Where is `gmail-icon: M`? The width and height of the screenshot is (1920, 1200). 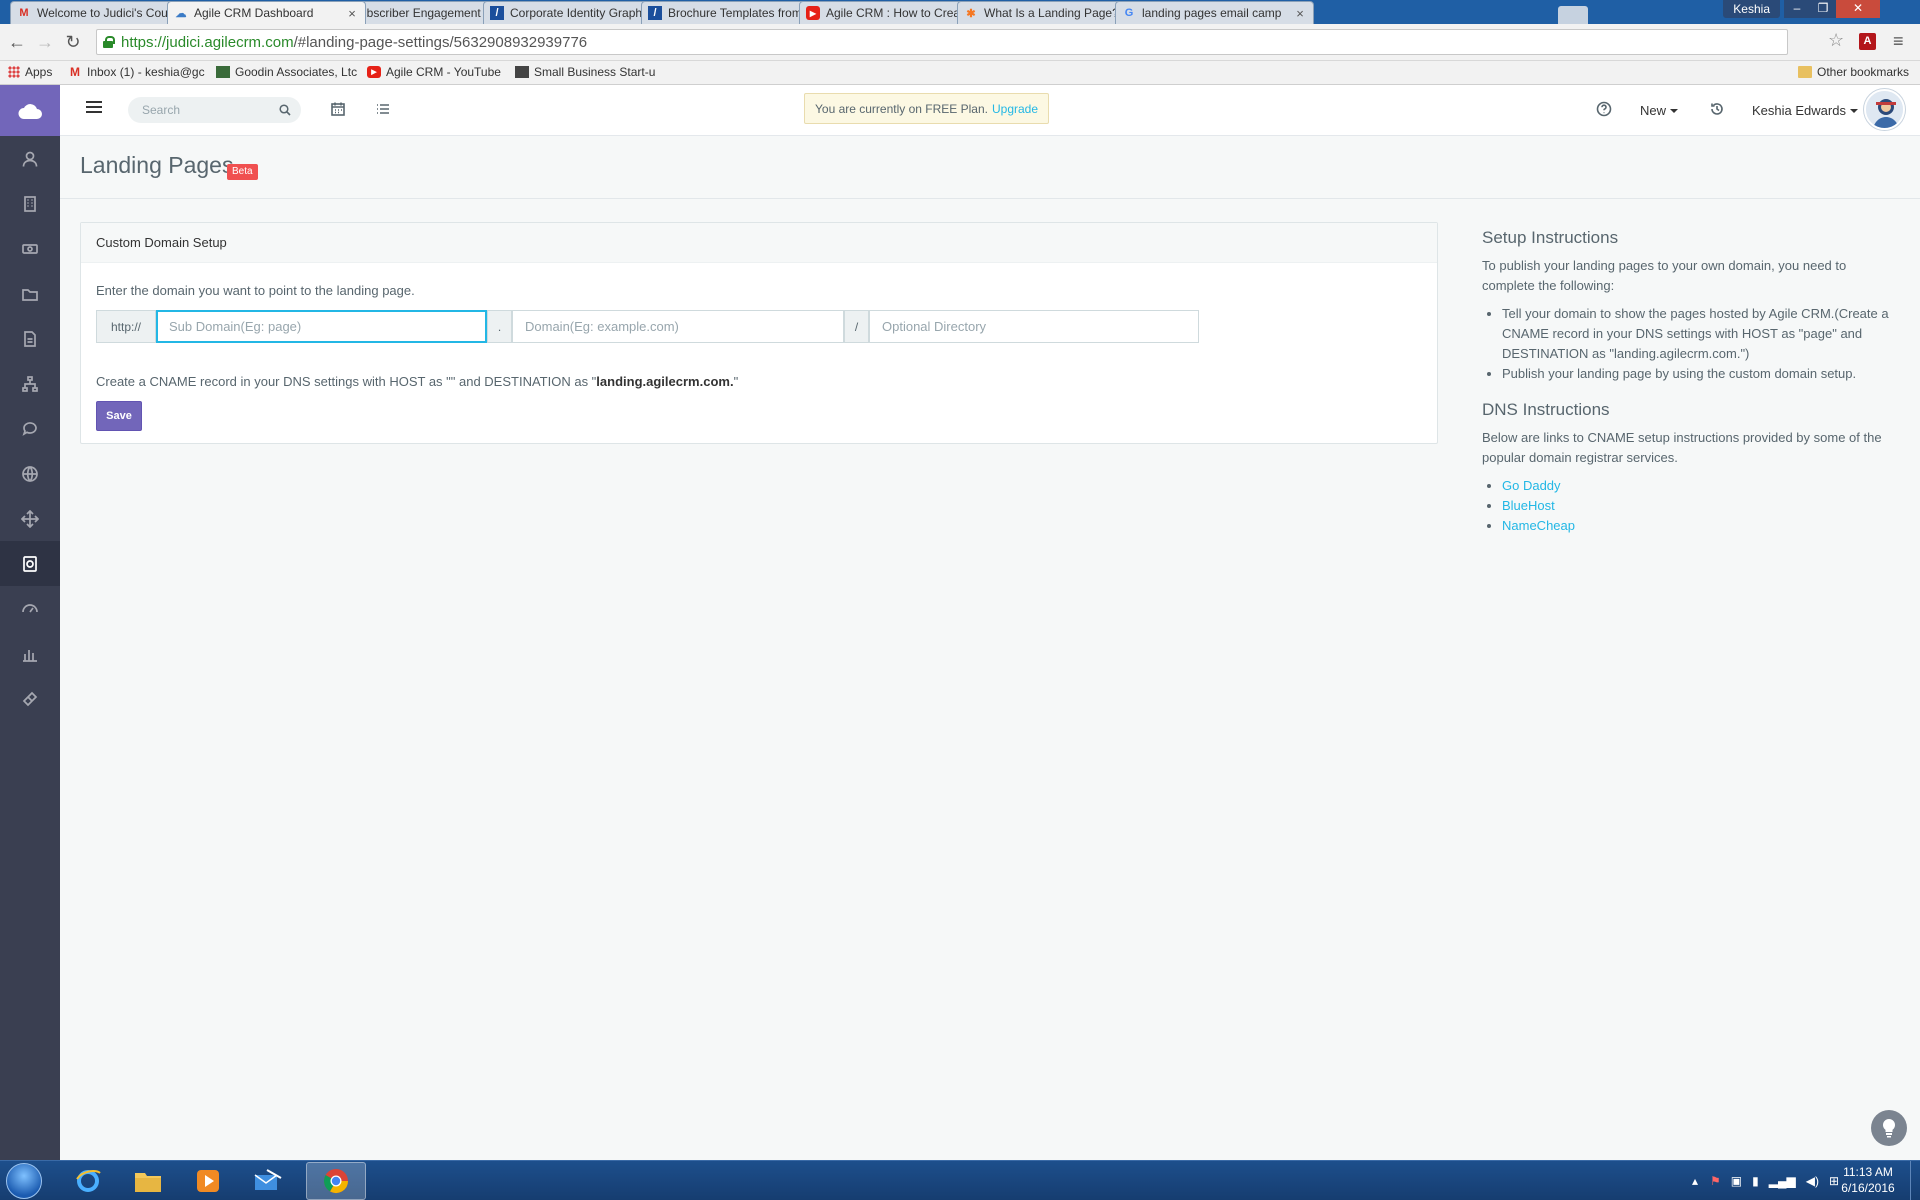
gmail-icon: M is located at coordinates (75, 72).